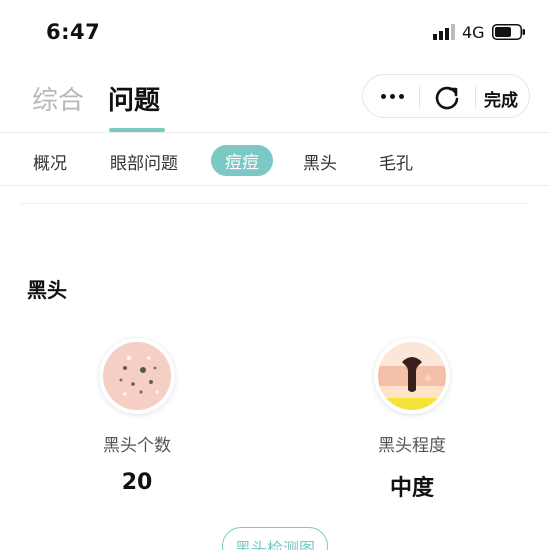 This screenshot has height=550, width=550. What do you see at coordinates (275, 185) in the screenshot?
I see `category-divider` at bounding box center [275, 185].